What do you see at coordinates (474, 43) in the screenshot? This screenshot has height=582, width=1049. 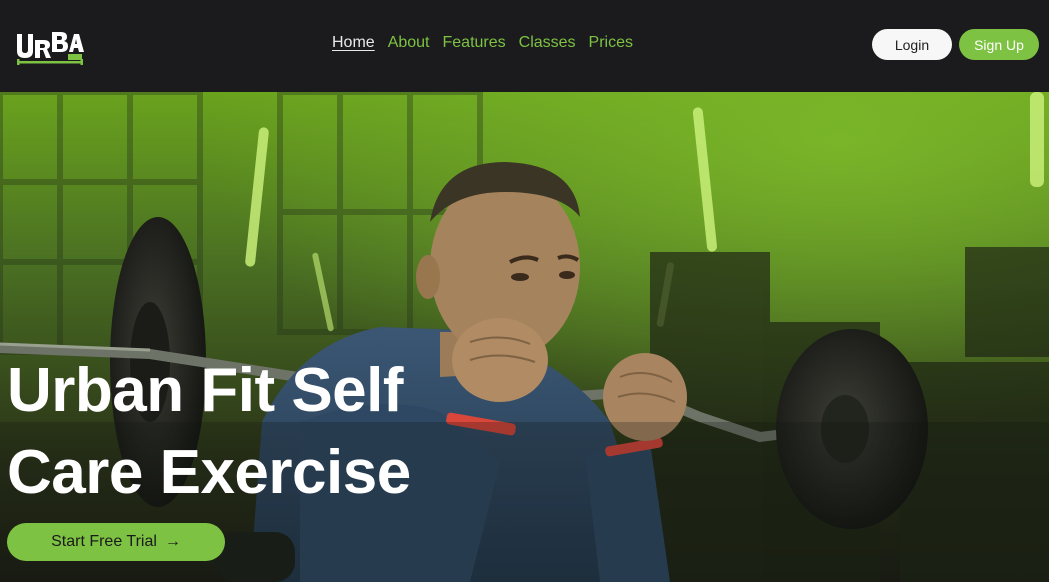 I see `nav-features-link: Features` at bounding box center [474, 43].